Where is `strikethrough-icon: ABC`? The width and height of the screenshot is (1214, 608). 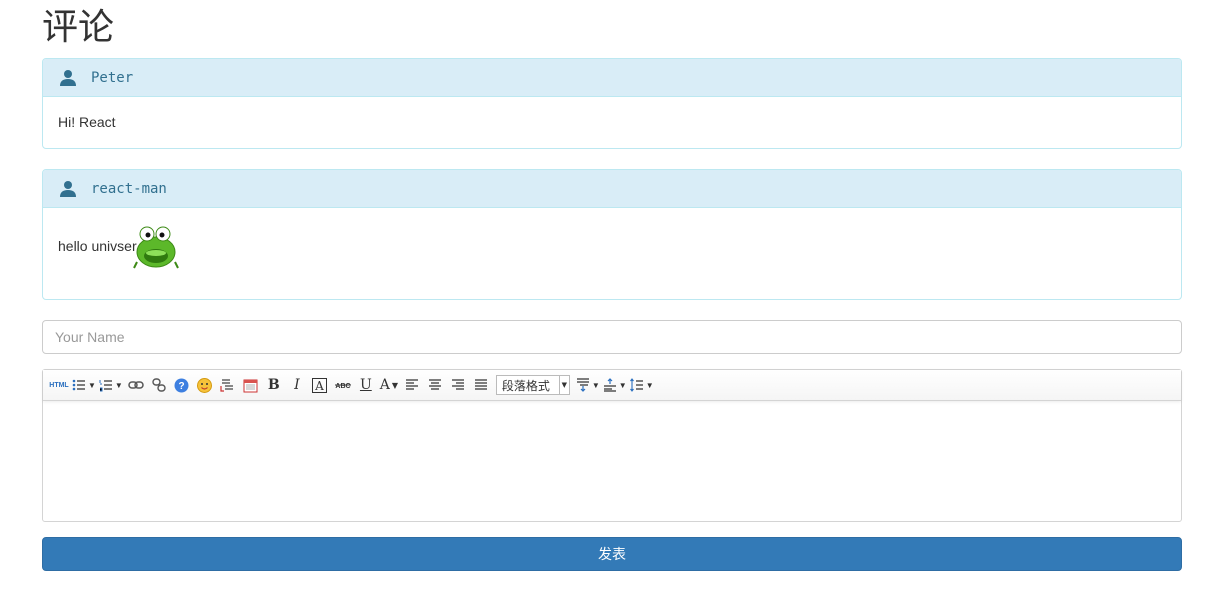
strikethrough-icon: ABC is located at coordinates (343, 385).